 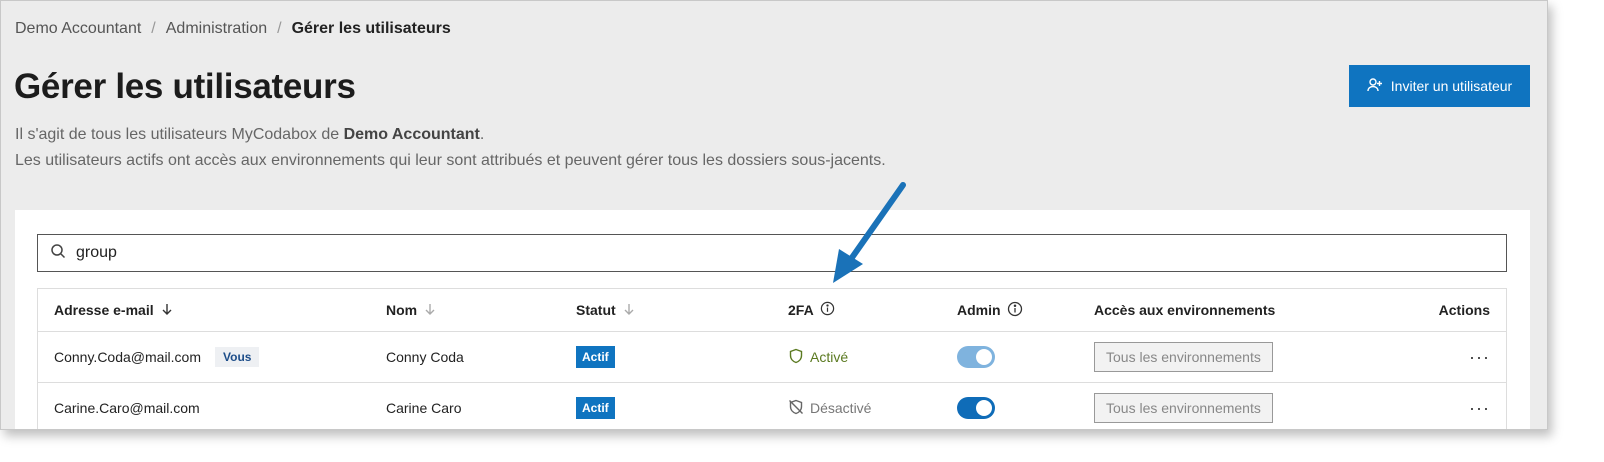 I want to click on breadcrumb-item-administration: Administration, so click(x=216, y=29).